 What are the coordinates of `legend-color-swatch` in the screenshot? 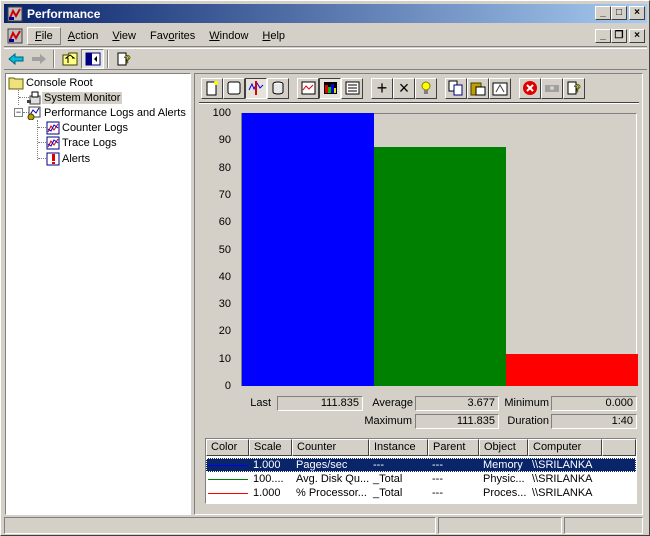 It's located at (227, 465).